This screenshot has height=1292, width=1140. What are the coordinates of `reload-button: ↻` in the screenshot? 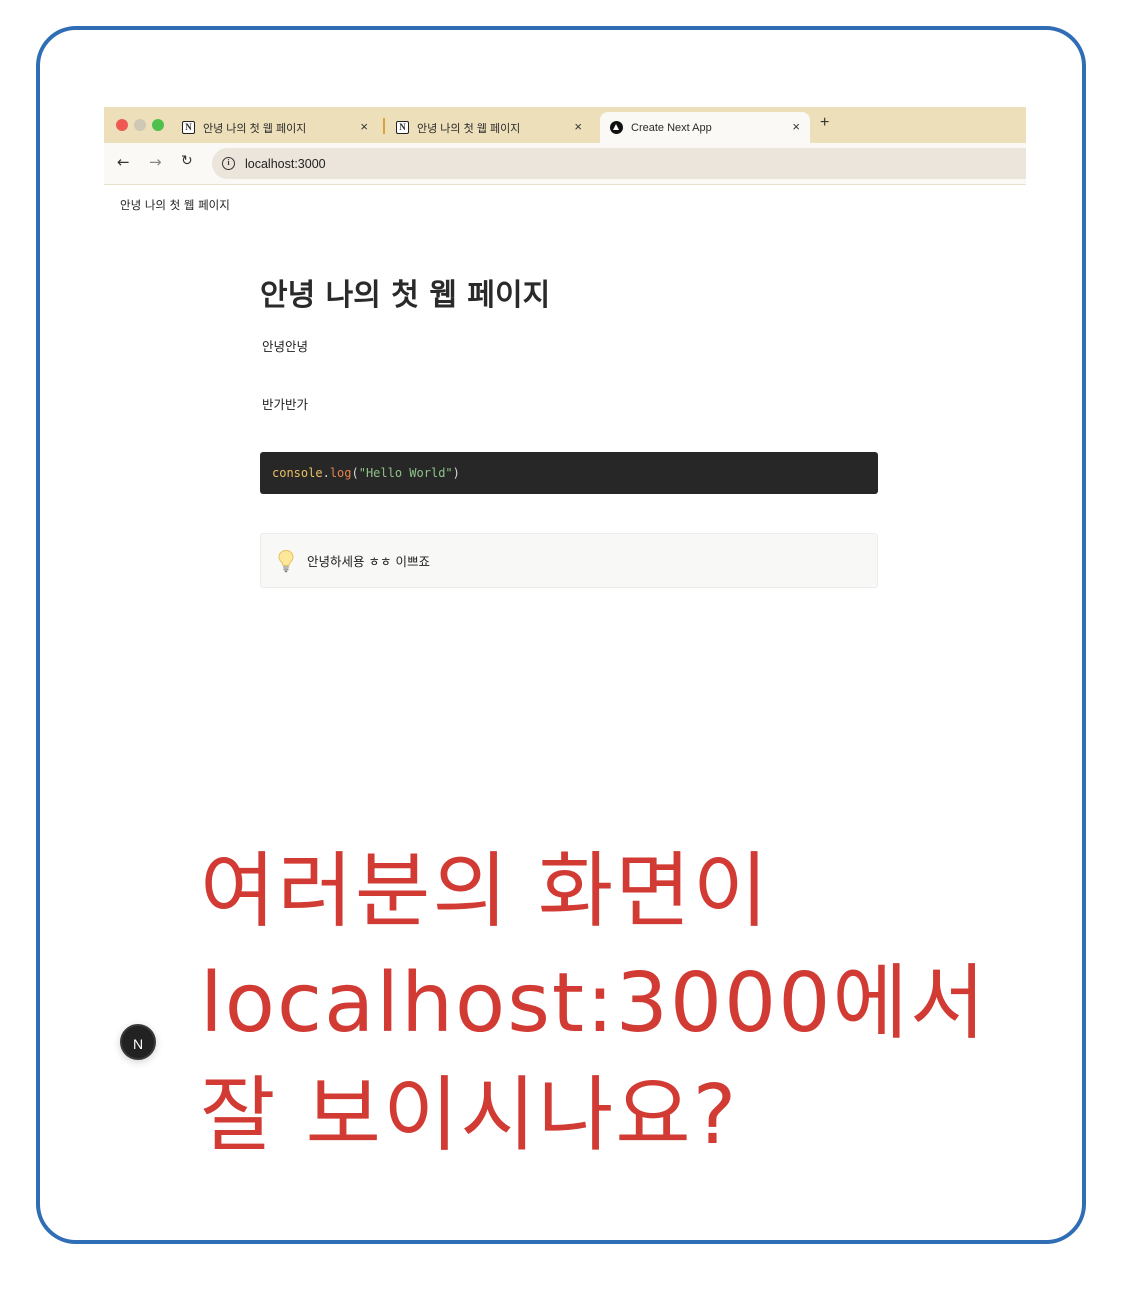 It's located at (187, 161).